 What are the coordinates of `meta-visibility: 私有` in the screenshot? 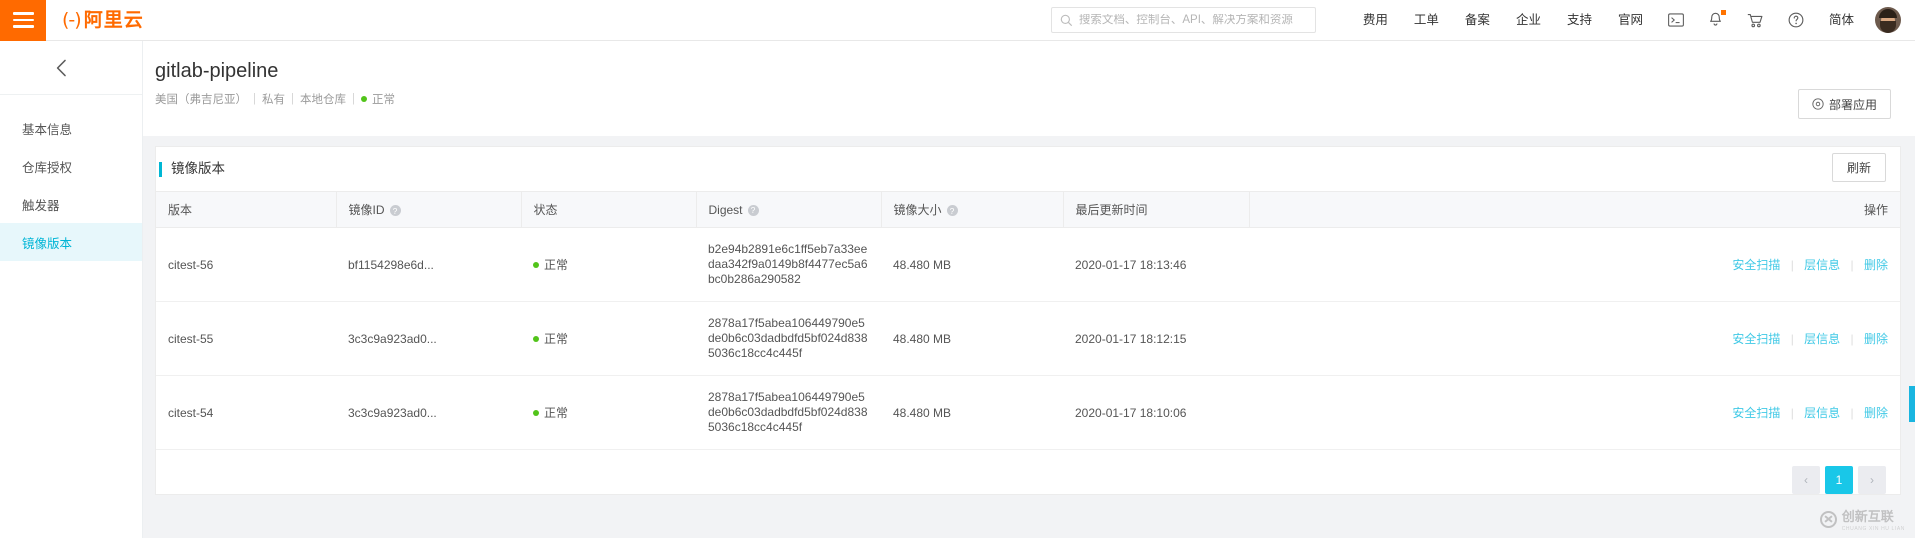 It's located at (273, 100).